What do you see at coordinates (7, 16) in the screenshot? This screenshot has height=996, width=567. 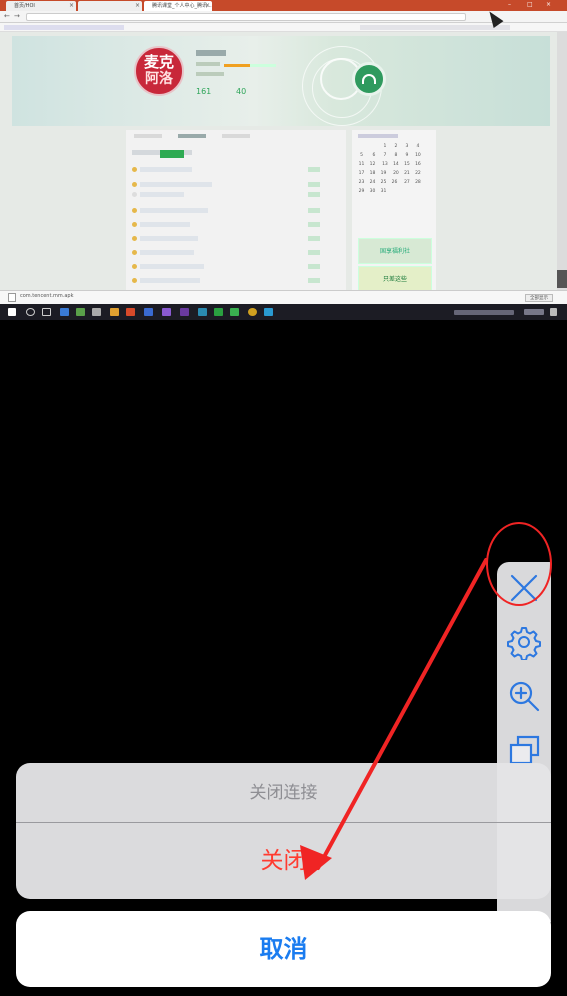 I see `back-icon: ←` at bounding box center [7, 16].